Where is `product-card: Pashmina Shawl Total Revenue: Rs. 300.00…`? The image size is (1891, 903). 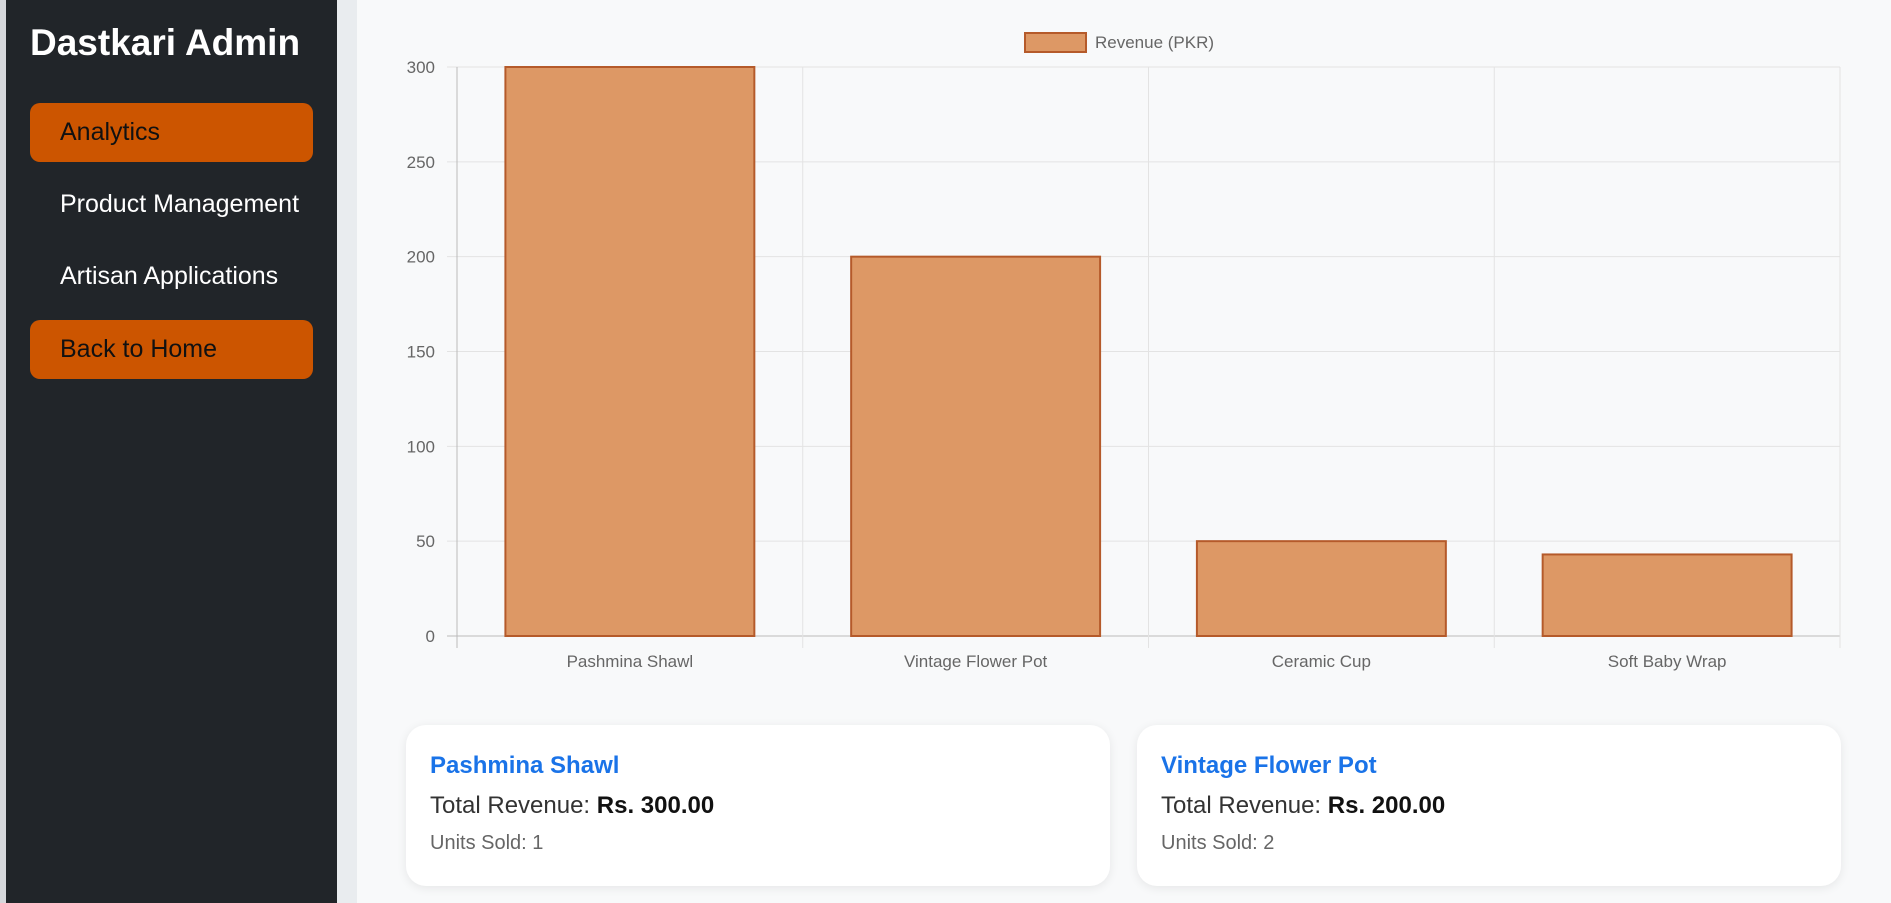 product-card: Pashmina Shawl Total Revenue: Rs. 300.00… is located at coordinates (758, 805).